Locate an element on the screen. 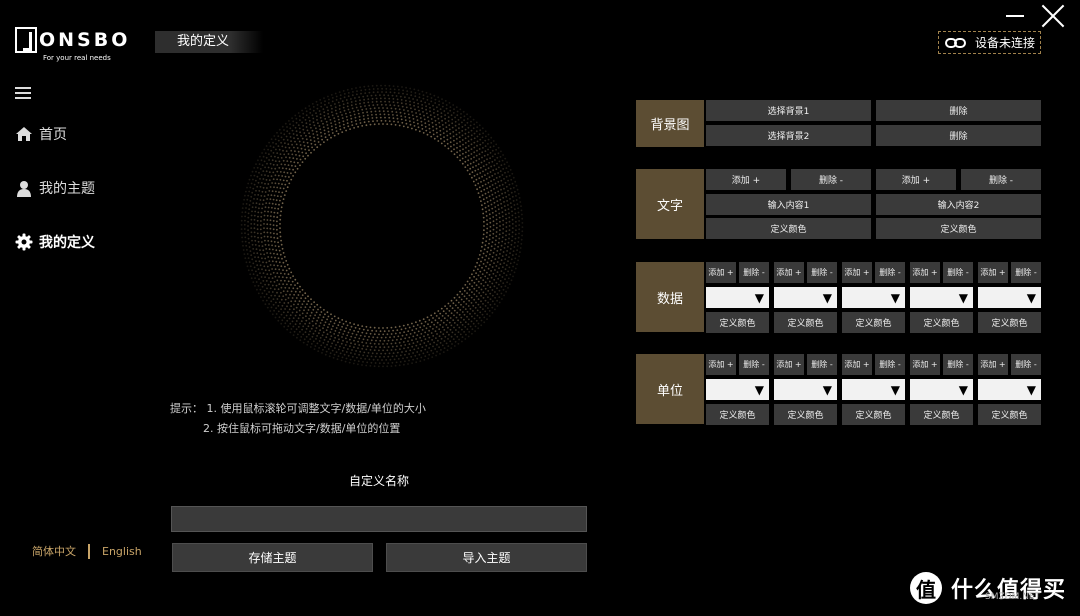 This screenshot has height=616, width=1080. import-theme-button: 导入主题 is located at coordinates (486, 557).